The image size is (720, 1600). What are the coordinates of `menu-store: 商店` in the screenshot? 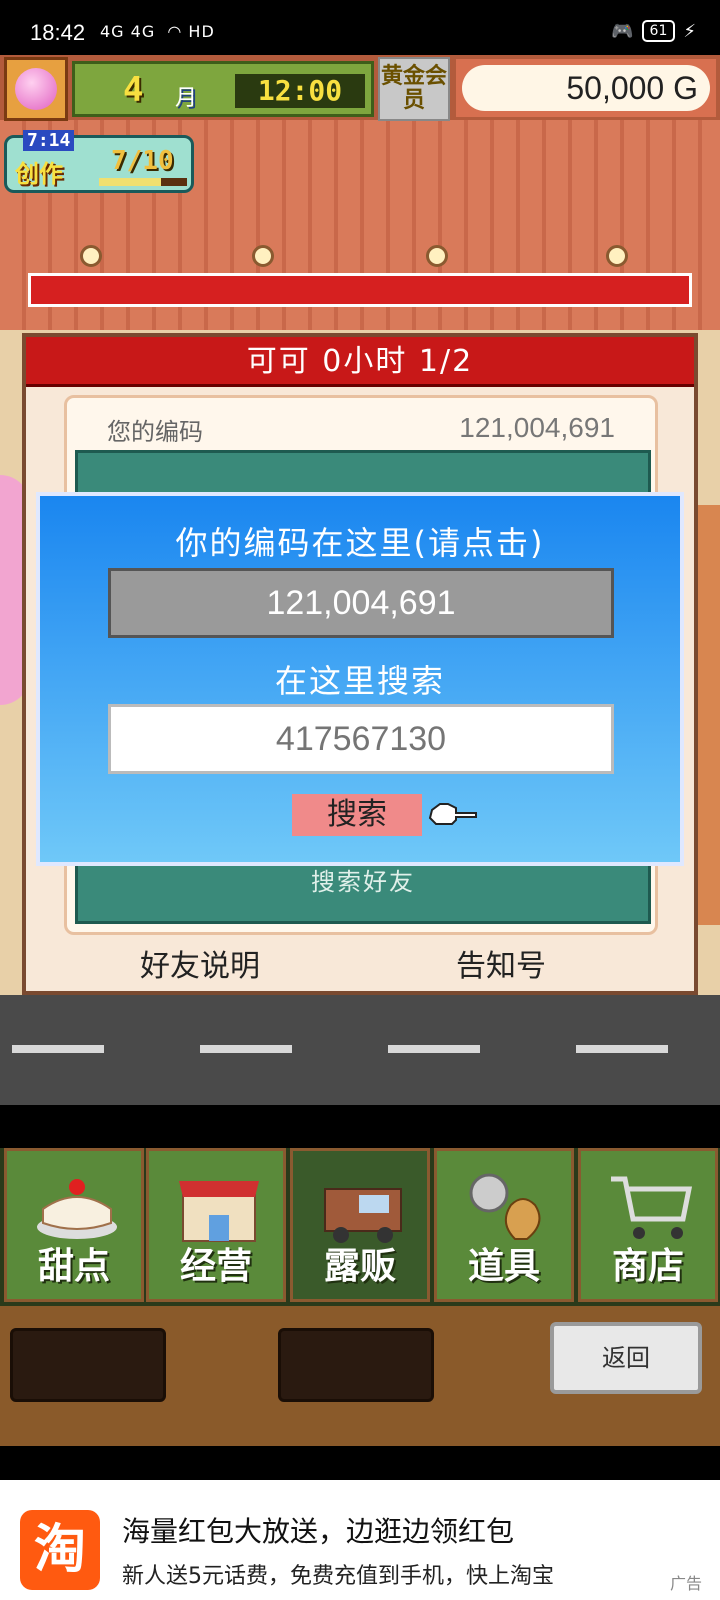 It's located at (648, 1225).